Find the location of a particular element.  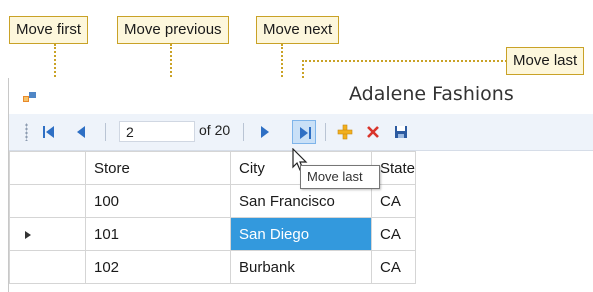

column-header-store: Store is located at coordinates (158, 168).